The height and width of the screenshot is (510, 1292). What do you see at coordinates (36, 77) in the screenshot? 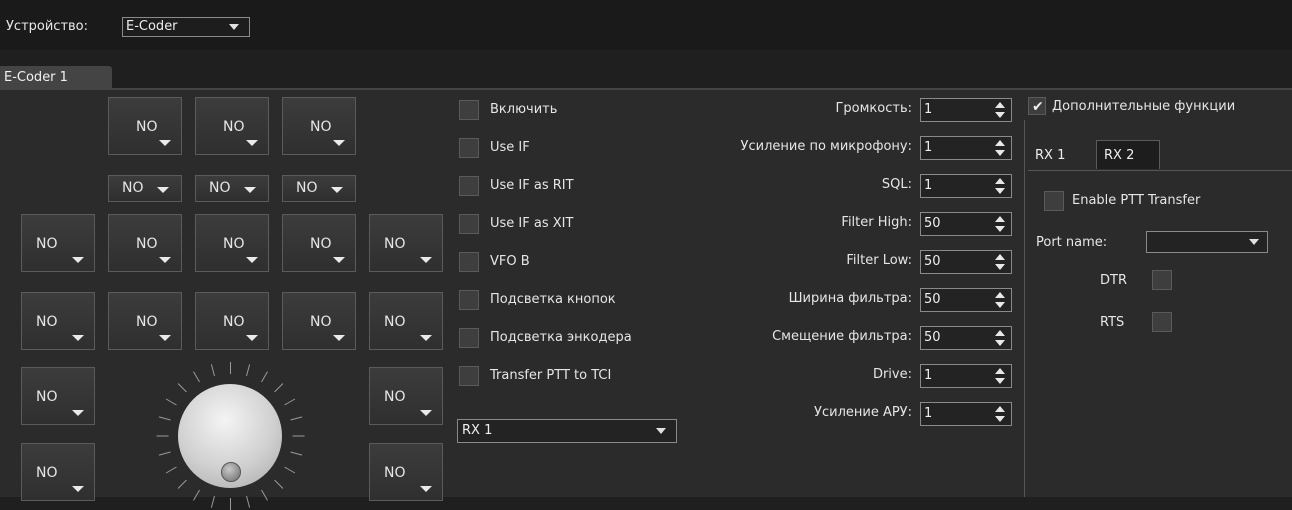
I see `tab-label: E-Coder 1` at bounding box center [36, 77].